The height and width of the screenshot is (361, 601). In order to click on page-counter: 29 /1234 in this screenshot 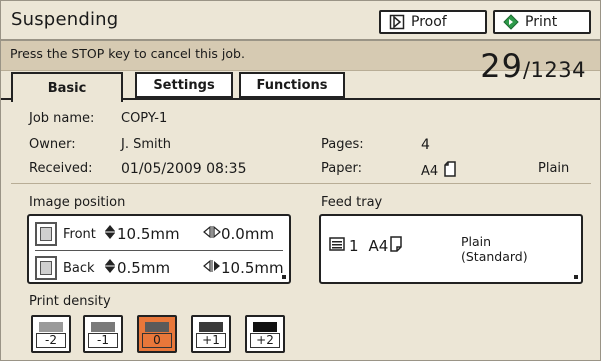, I will do `click(533, 69)`.